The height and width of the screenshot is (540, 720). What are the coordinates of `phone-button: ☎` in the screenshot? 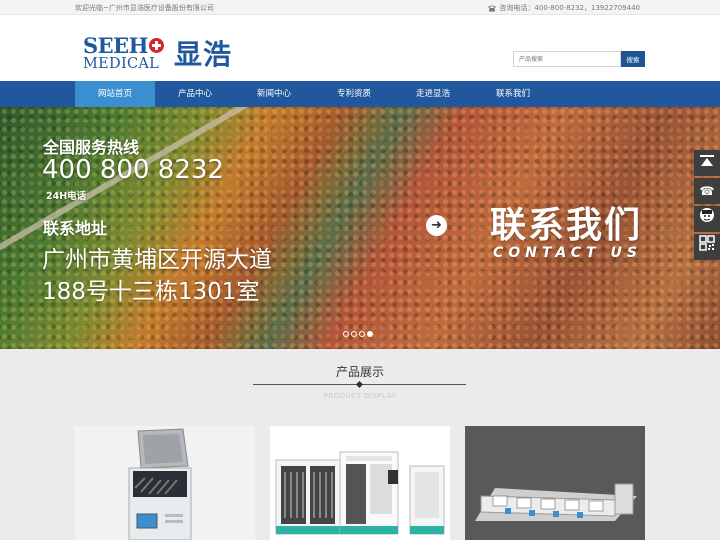 It's located at (707, 191).